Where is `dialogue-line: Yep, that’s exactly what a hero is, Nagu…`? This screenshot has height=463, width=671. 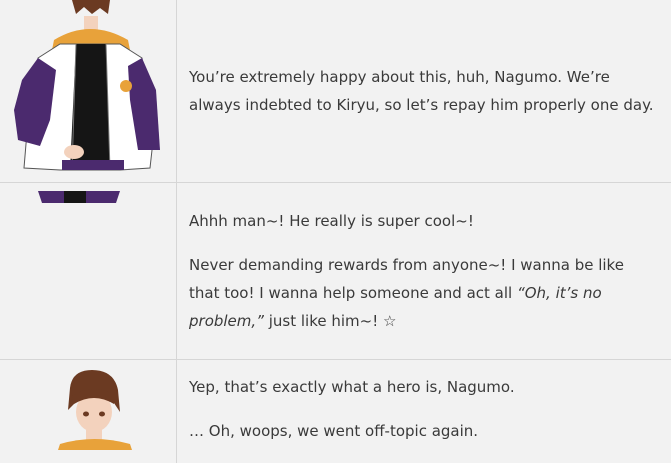
dialogue-line: Yep, that’s exactly what a hero is, Nagu… is located at coordinates (424, 387).